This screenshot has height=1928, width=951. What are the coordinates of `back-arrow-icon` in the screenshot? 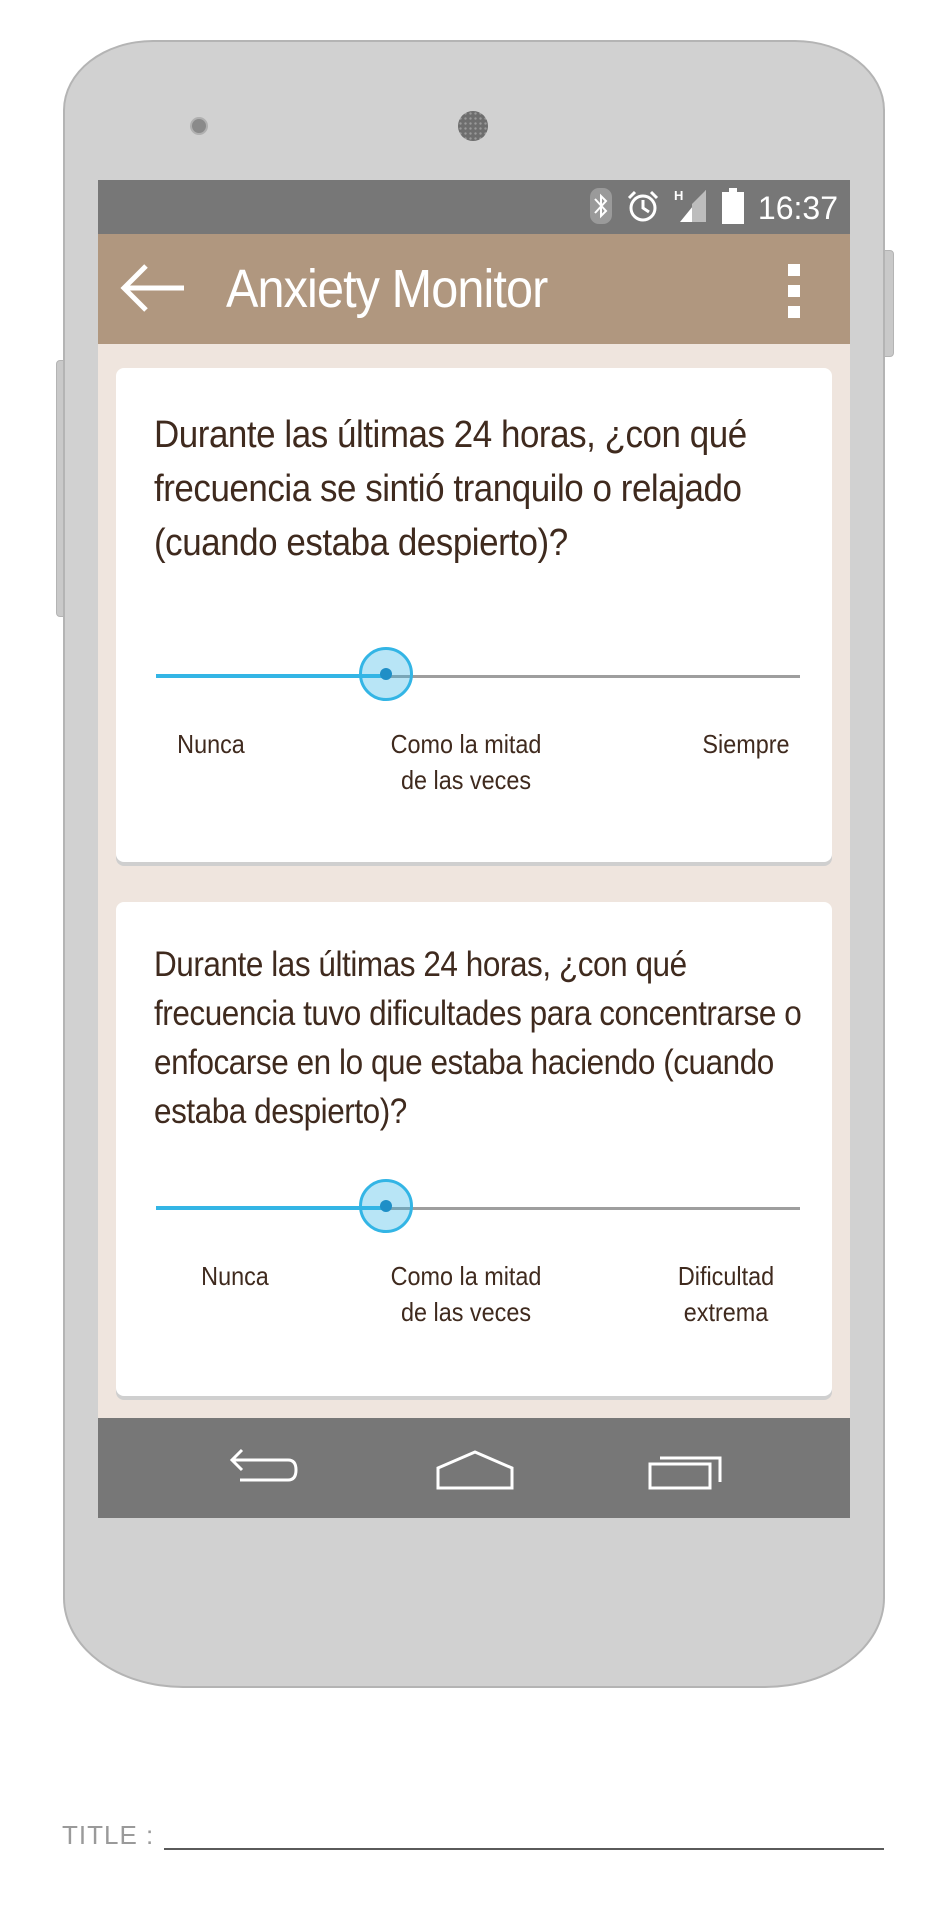 It's located at (154, 288).